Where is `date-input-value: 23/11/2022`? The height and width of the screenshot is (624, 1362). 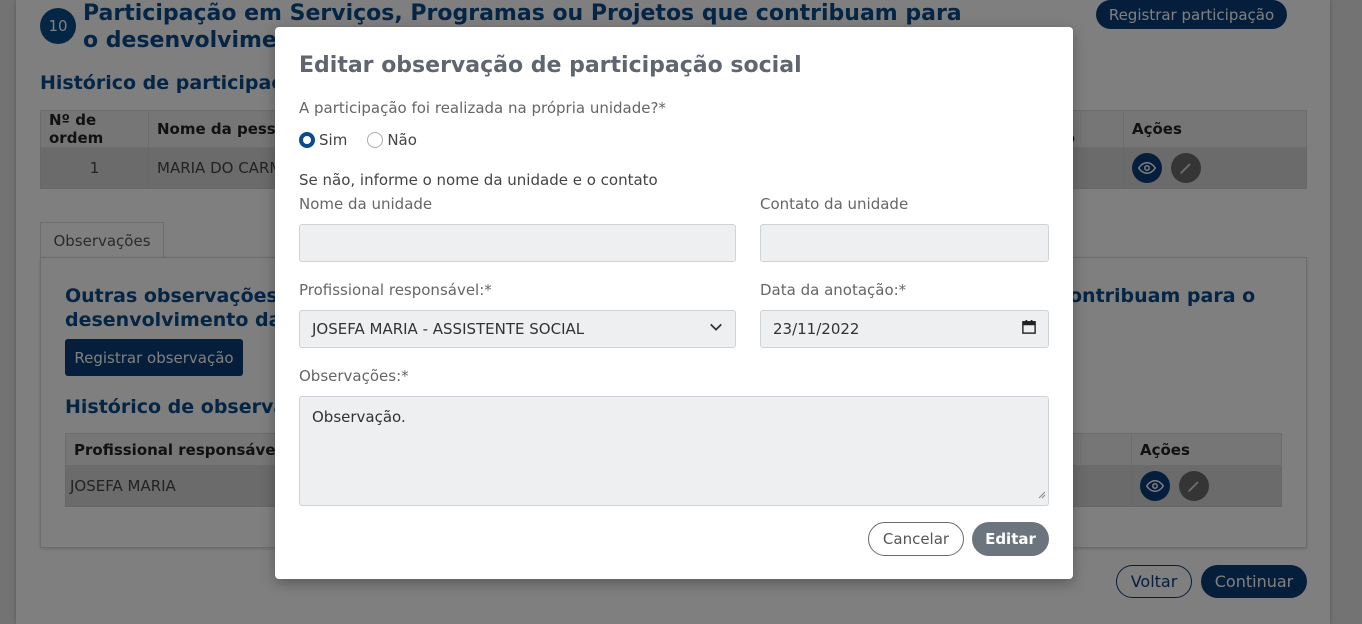
date-input-value: 23/11/2022 is located at coordinates (816, 329).